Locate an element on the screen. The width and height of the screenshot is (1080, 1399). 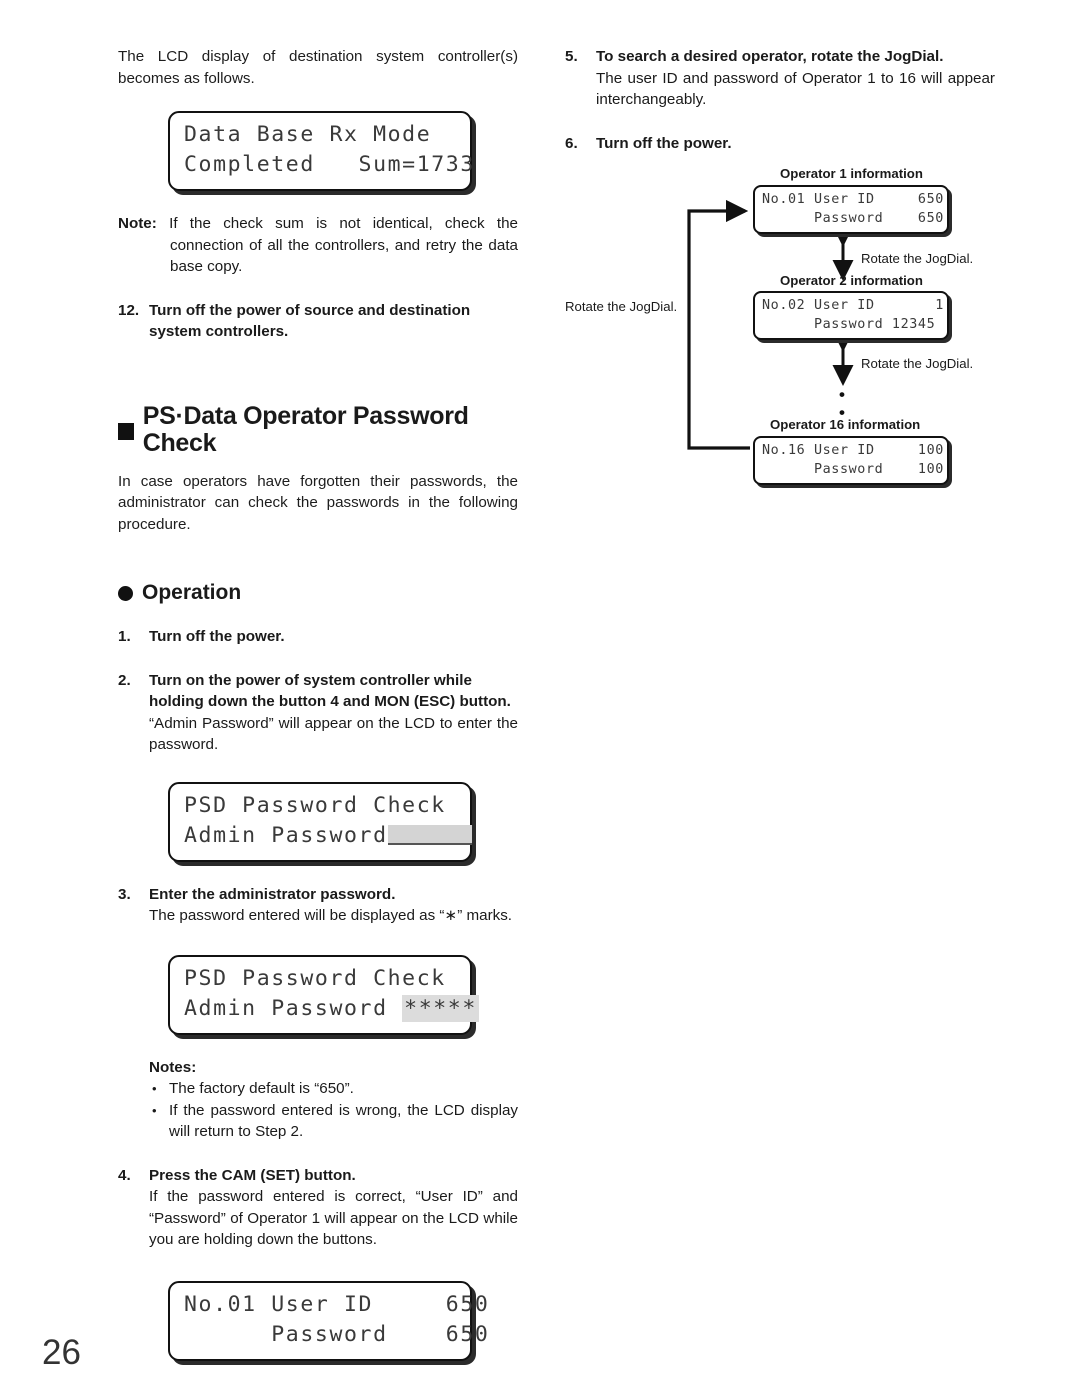
lcd-line-2: Completed Sum=1733 is located at coordinates (329, 164).